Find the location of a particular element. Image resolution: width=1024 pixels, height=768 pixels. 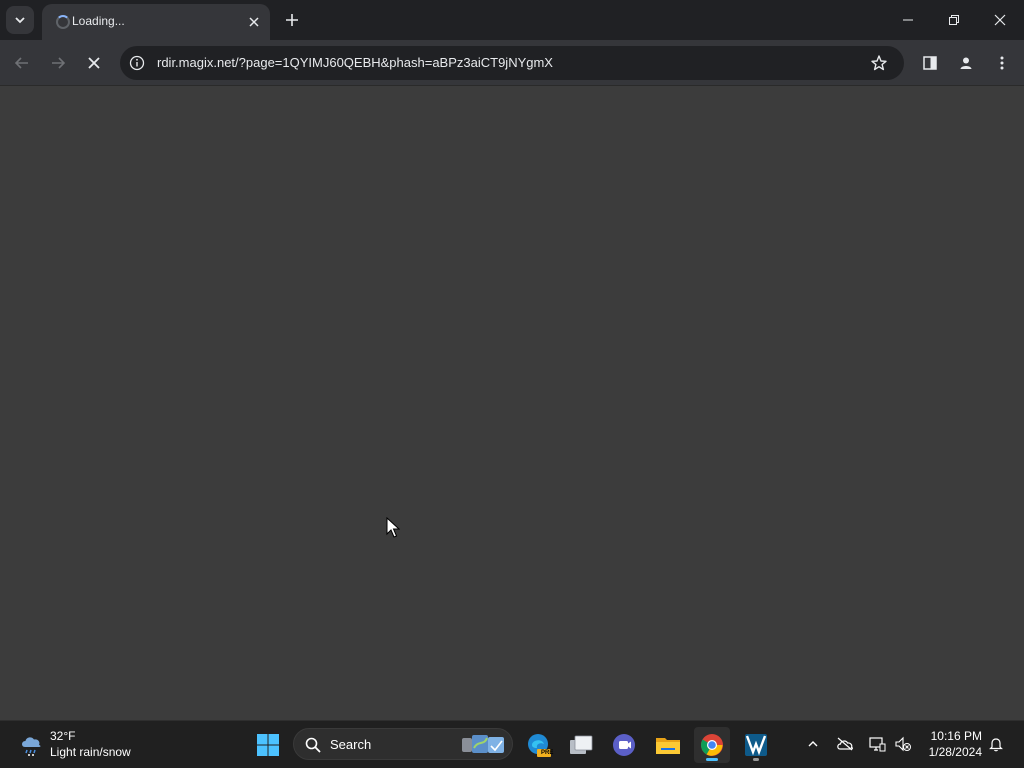

close-icon is located at coordinates (1000, 20).